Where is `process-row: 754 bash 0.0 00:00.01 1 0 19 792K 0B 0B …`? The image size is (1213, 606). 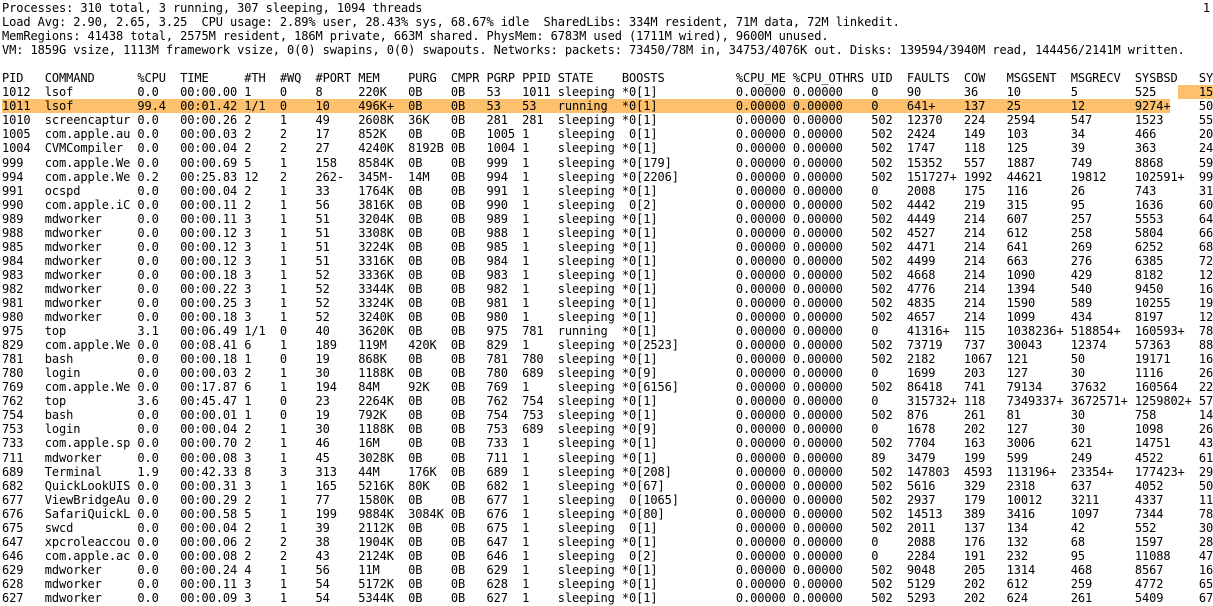 process-row: 754 bash 0.0 00:00.01 1 0 19 792K 0B 0B … is located at coordinates (607, 415).